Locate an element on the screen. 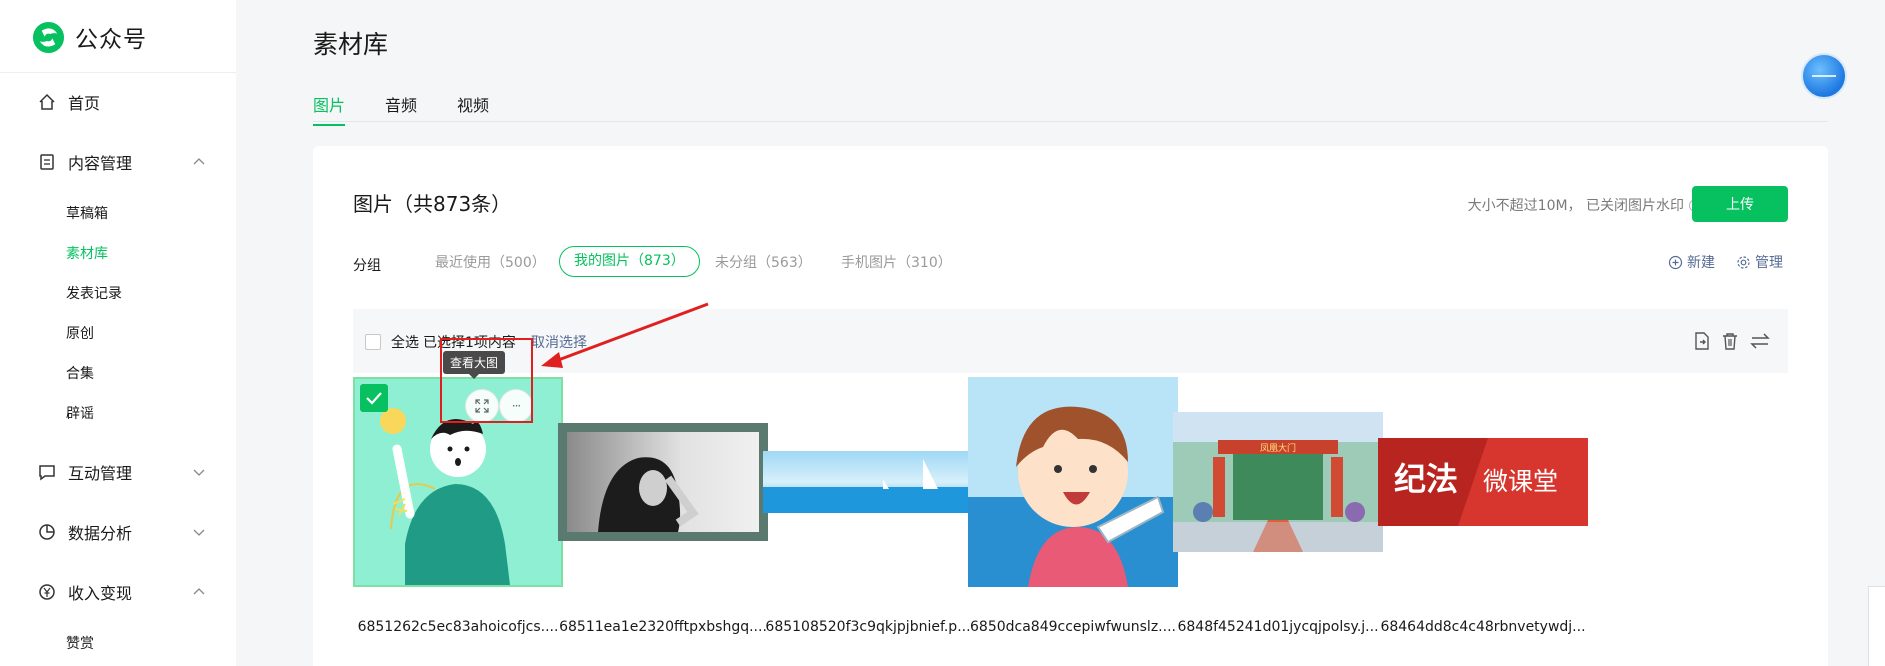 This screenshot has height=666, width=1885. nav-analytics: 数据分析 is located at coordinates (122, 532).